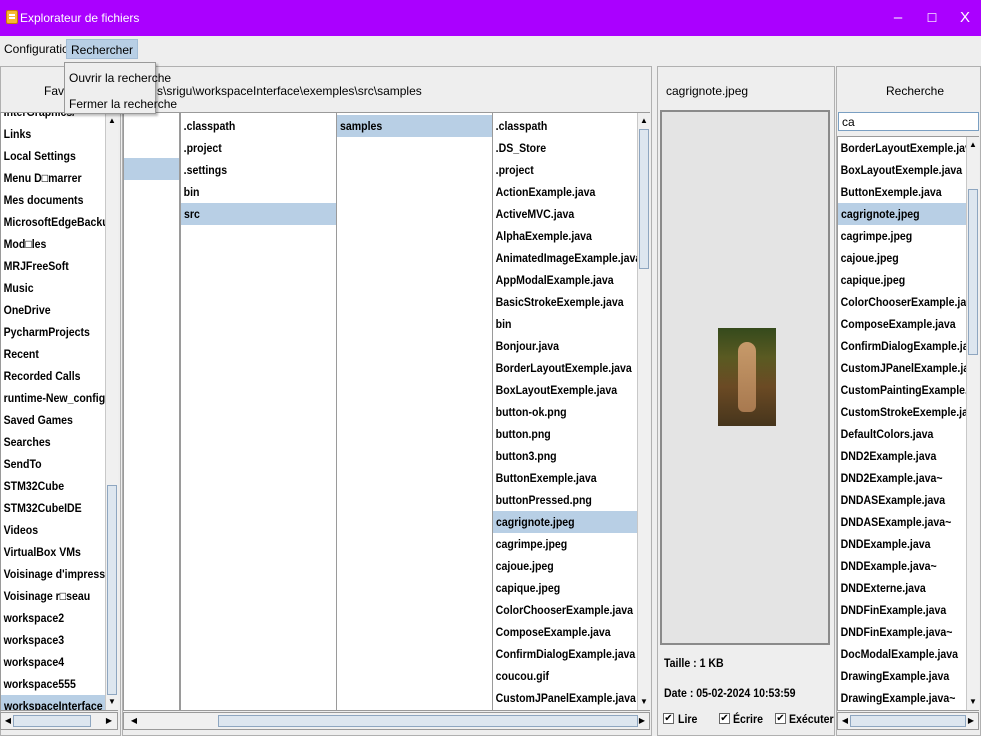 The height and width of the screenshot is (736, 981). Describe the element at coordinates (965, 18) in the screenshot. I see `close-button: X` at that location.